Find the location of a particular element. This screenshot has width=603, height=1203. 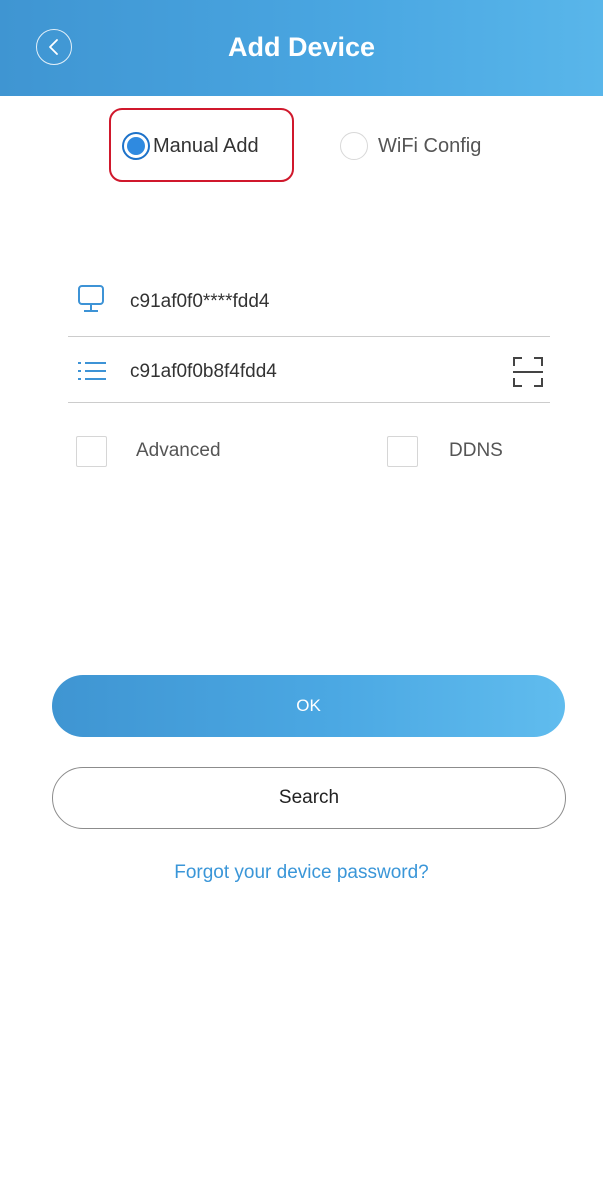

radio-manual-add: Manual Add is located at coordinates (190, 146).